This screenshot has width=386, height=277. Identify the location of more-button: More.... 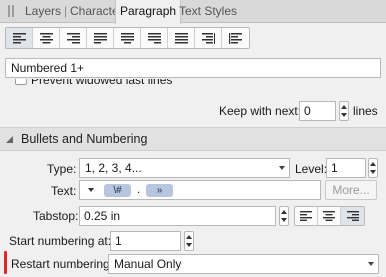
(351, 190).